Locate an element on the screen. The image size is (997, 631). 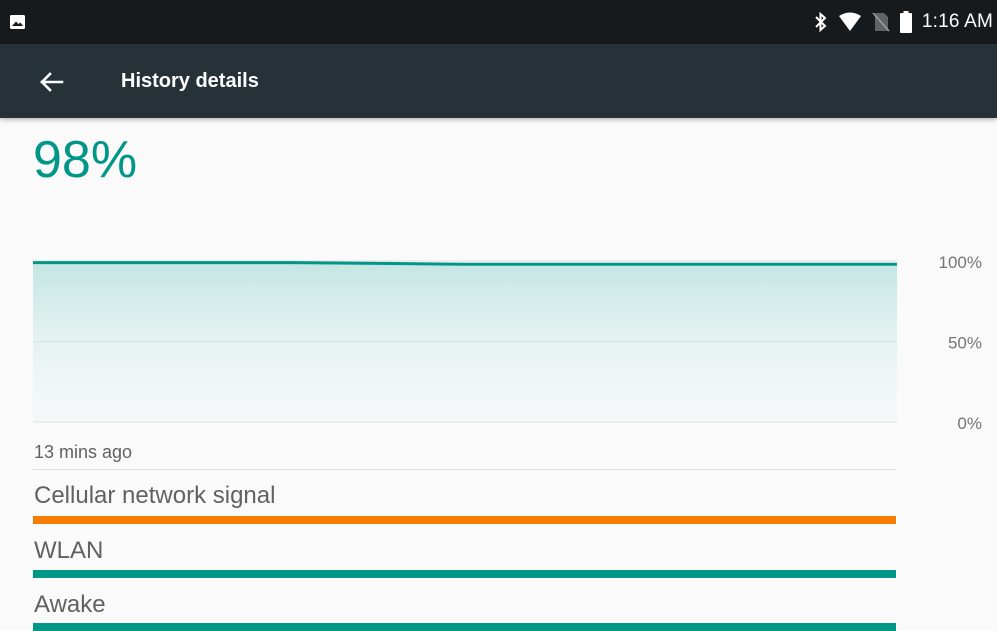
track-label-awake: Awake is located at coordinates (70, 604).